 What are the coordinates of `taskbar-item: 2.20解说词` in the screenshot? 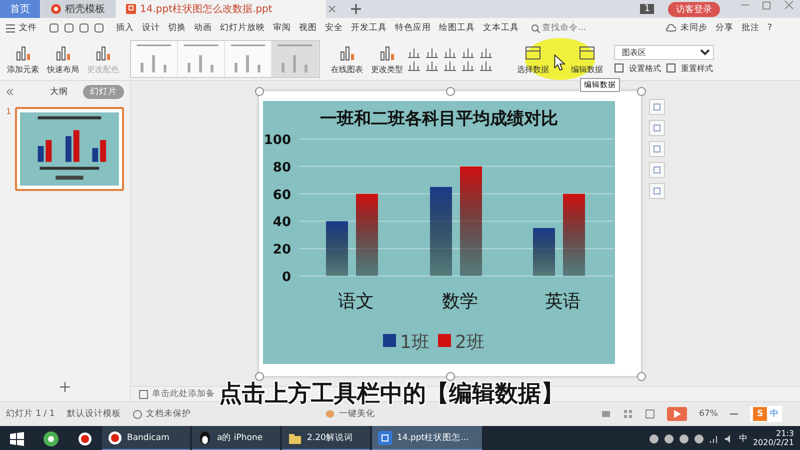 It's located at (326, 438).